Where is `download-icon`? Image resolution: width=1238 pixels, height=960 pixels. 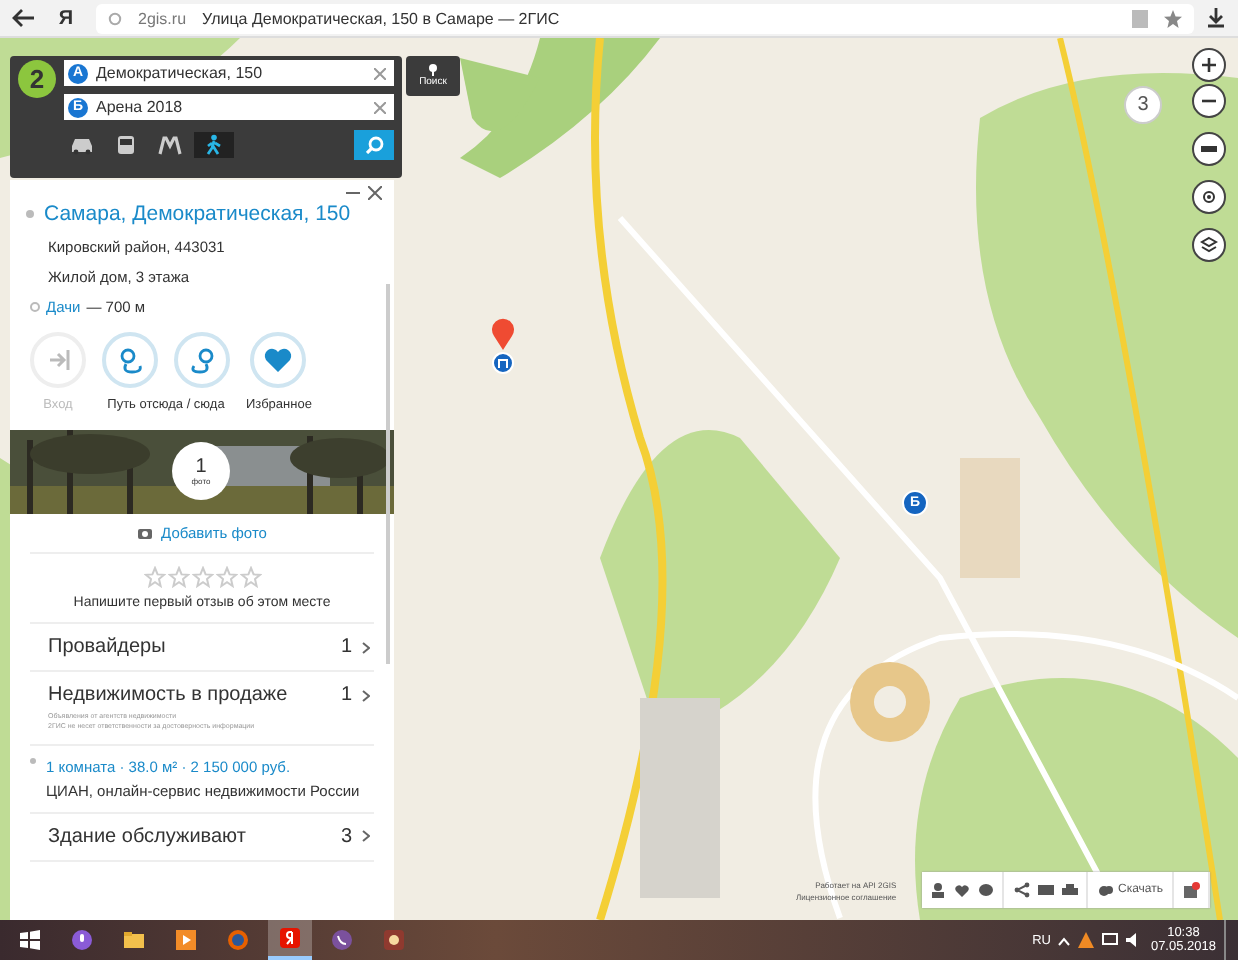
download-icon is located at coordinates (1216, 18).